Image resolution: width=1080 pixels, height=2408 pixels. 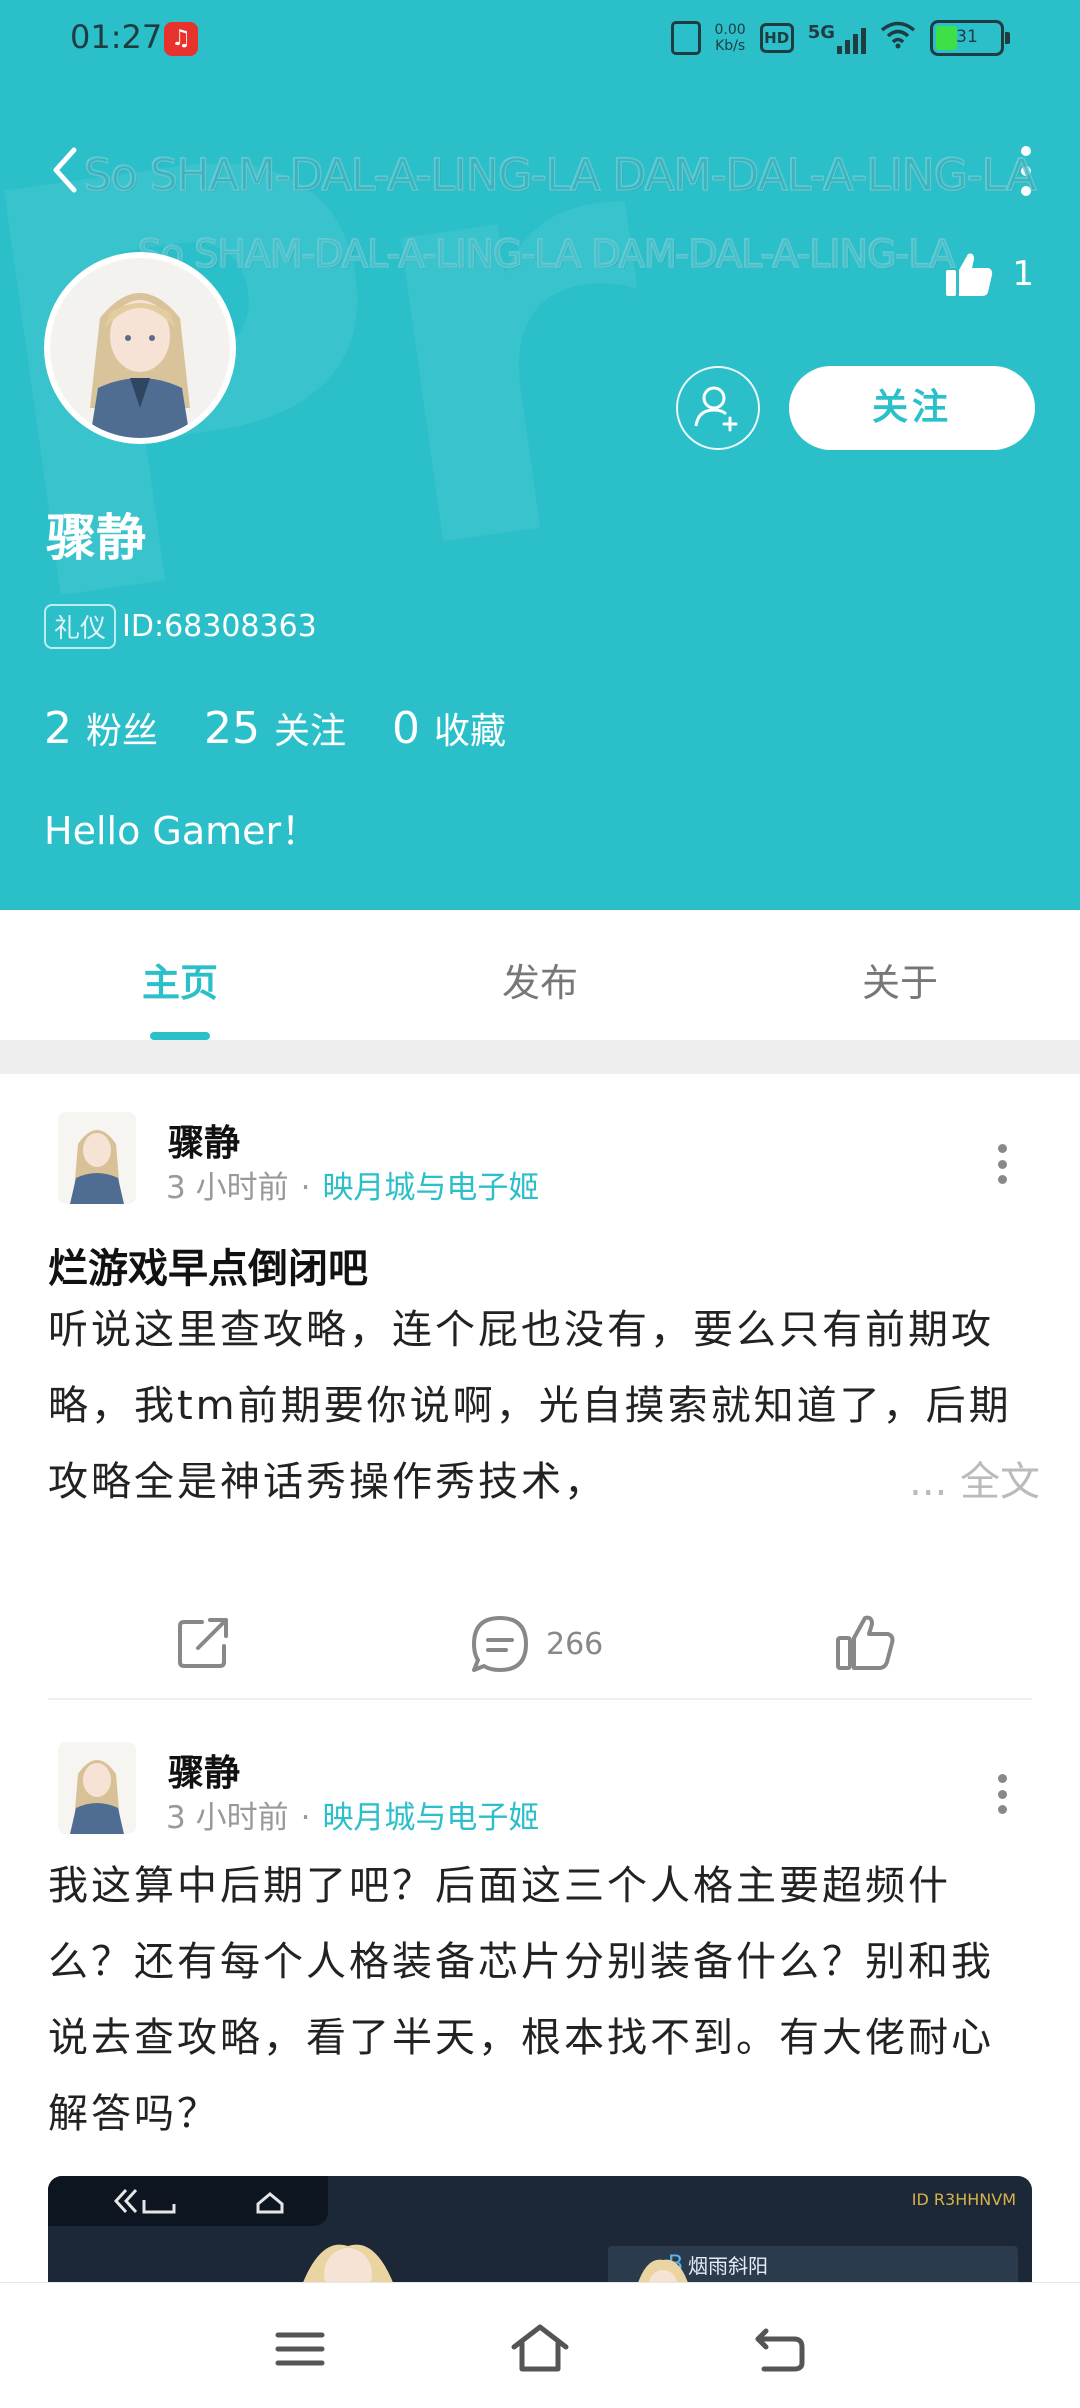 What do you see at coordinates (80, 626) in the screenshot?
I see `id-badge: 礼仪` at bounding box center [80, 626].